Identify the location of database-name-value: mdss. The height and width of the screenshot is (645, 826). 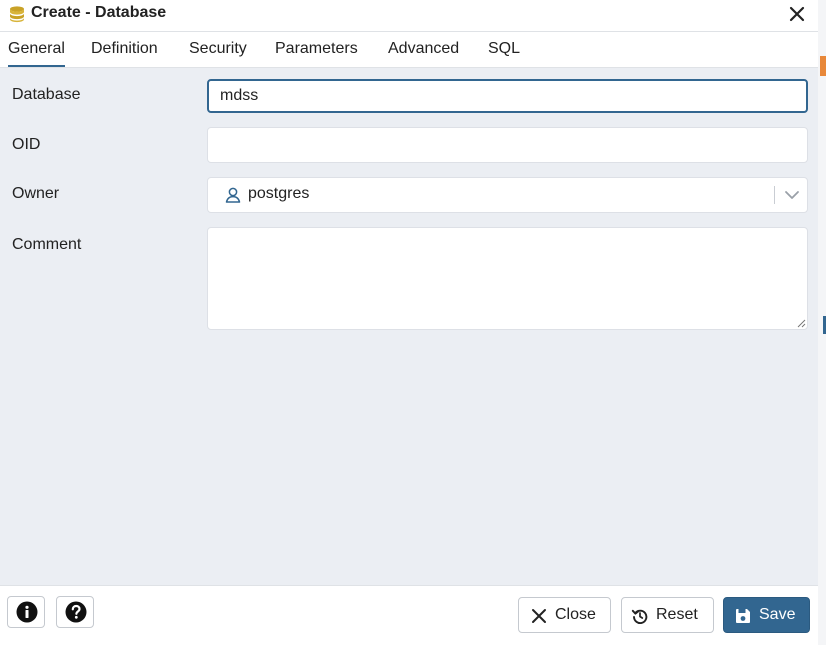
(239, 95).